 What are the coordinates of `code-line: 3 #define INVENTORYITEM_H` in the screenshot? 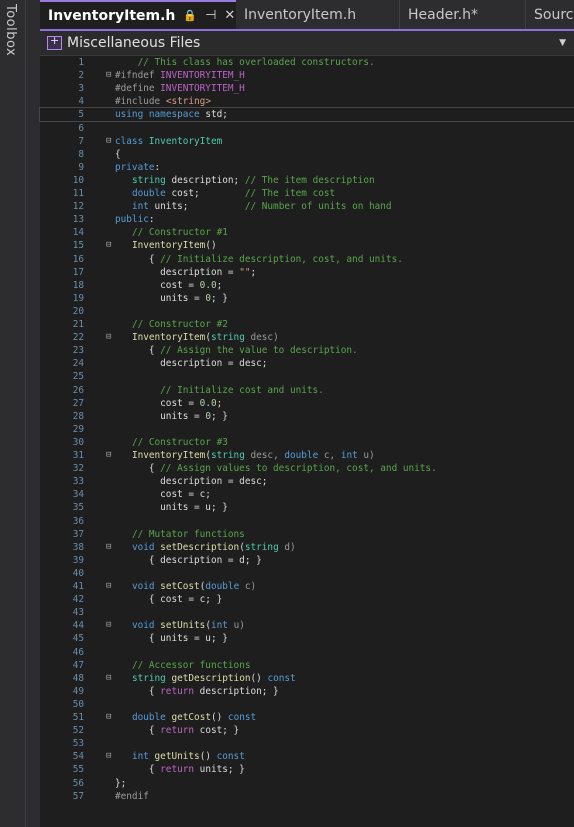 It's located at (307, 88).